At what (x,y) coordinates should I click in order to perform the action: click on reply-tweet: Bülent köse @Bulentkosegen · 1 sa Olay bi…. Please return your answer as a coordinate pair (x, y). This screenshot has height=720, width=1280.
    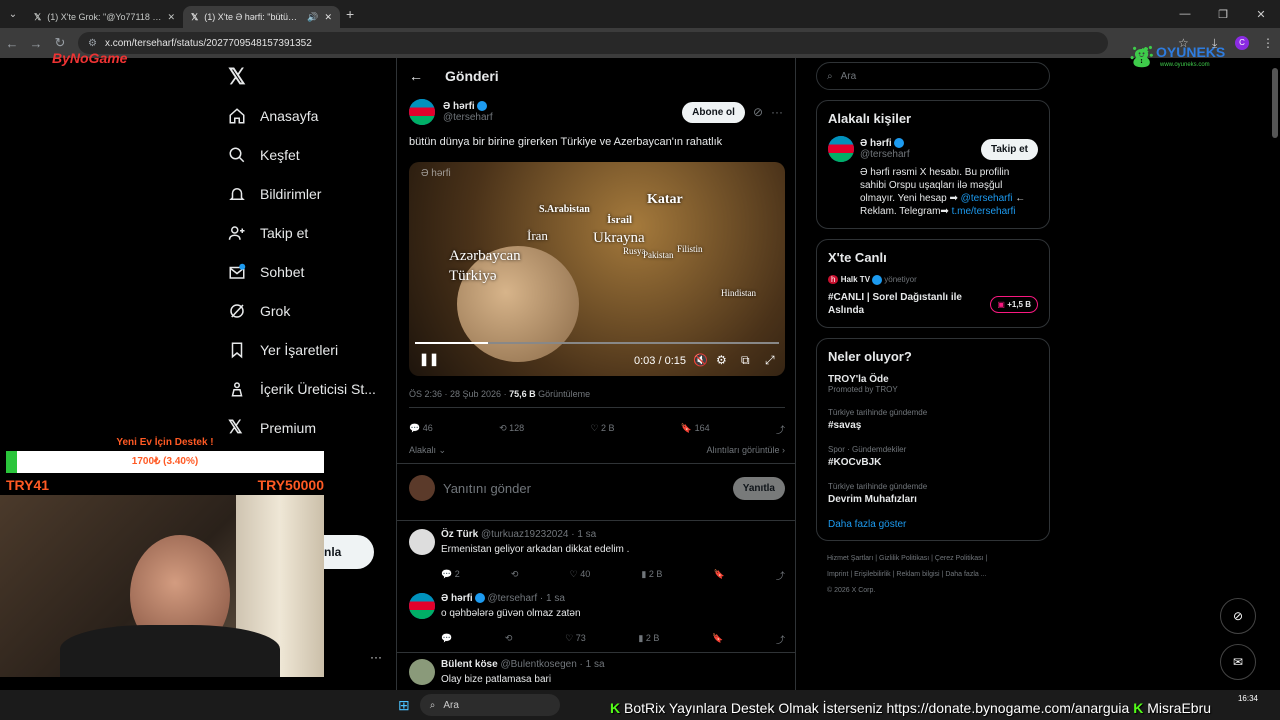
    Looking at the image, I should click on (596, 672).